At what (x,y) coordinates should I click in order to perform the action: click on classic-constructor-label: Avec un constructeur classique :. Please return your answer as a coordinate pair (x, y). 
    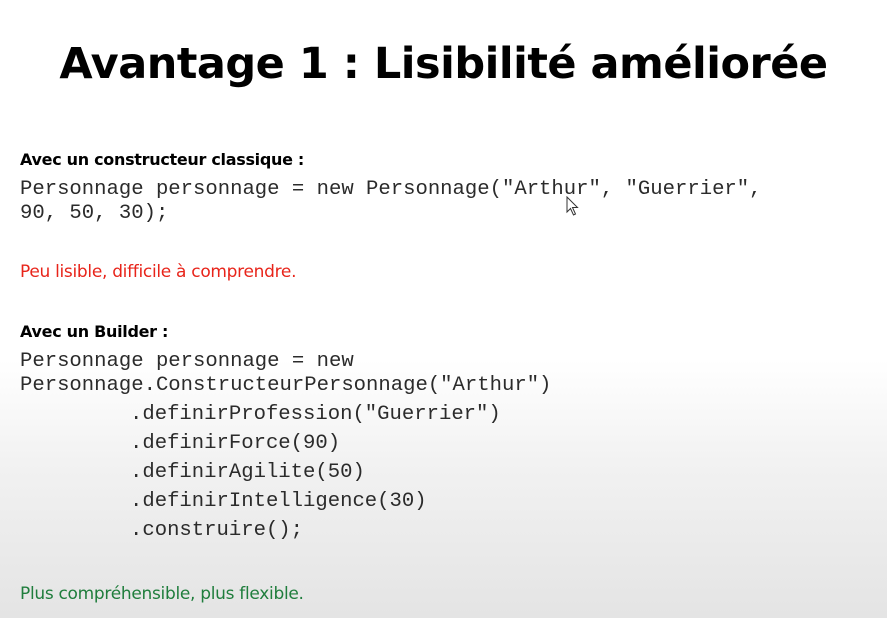
    Looking at the image, I should click on (162, 159).